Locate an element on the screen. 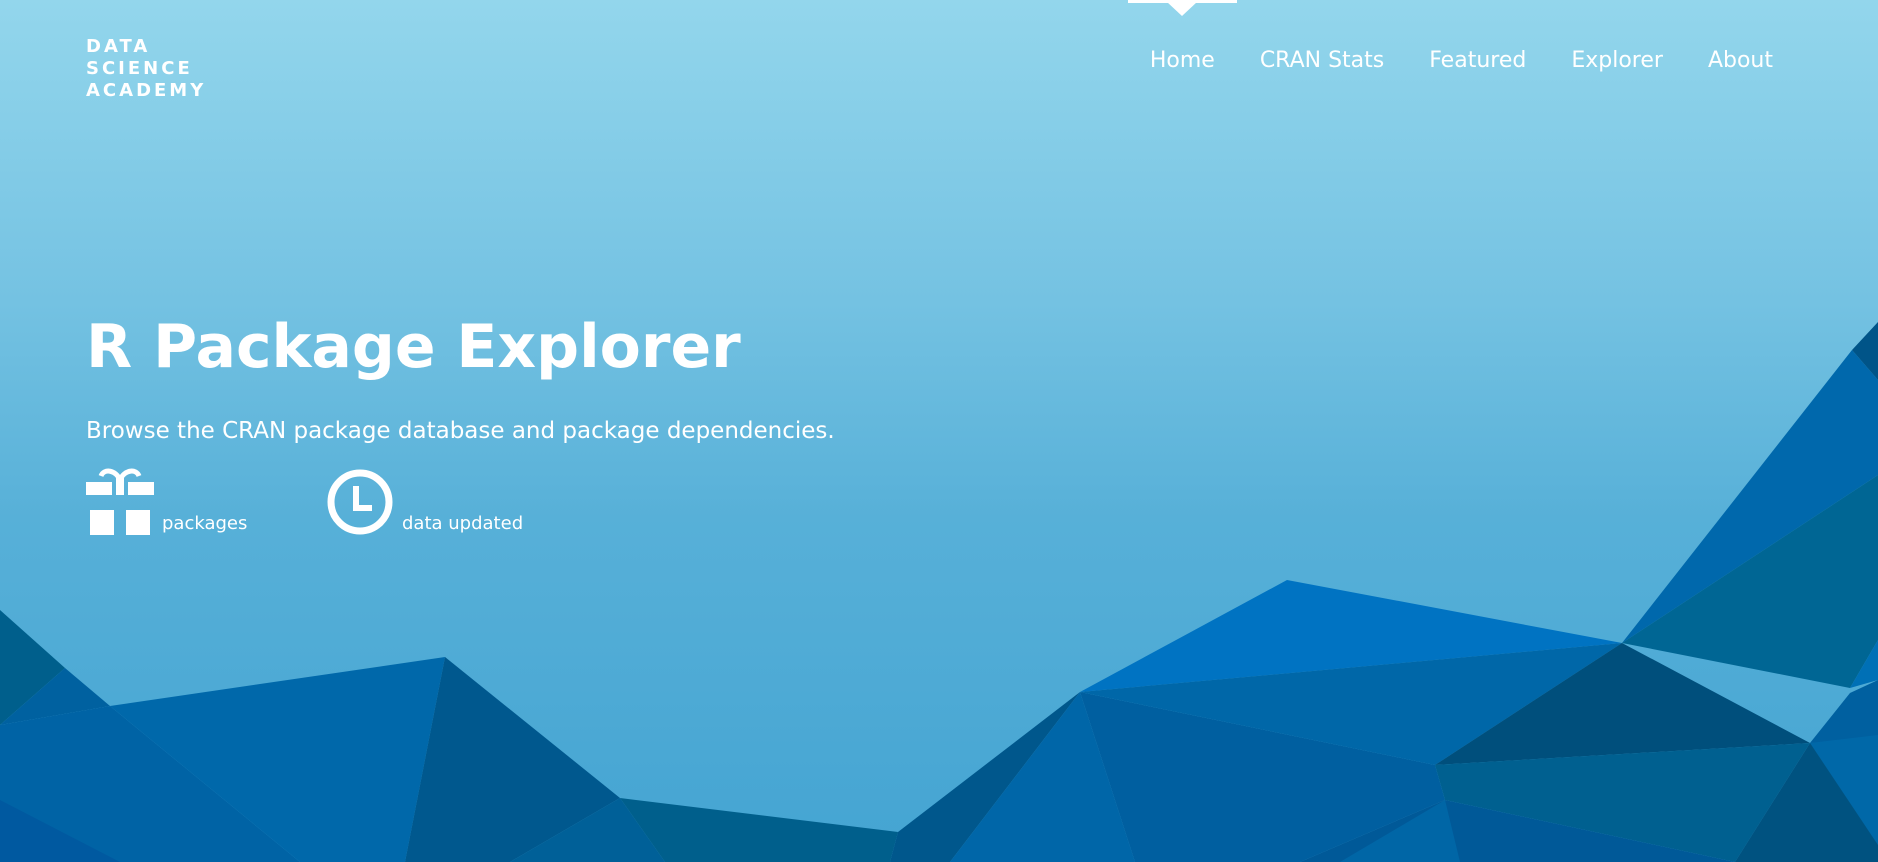  nav-home: Home is located at coordinates (1182, 36).